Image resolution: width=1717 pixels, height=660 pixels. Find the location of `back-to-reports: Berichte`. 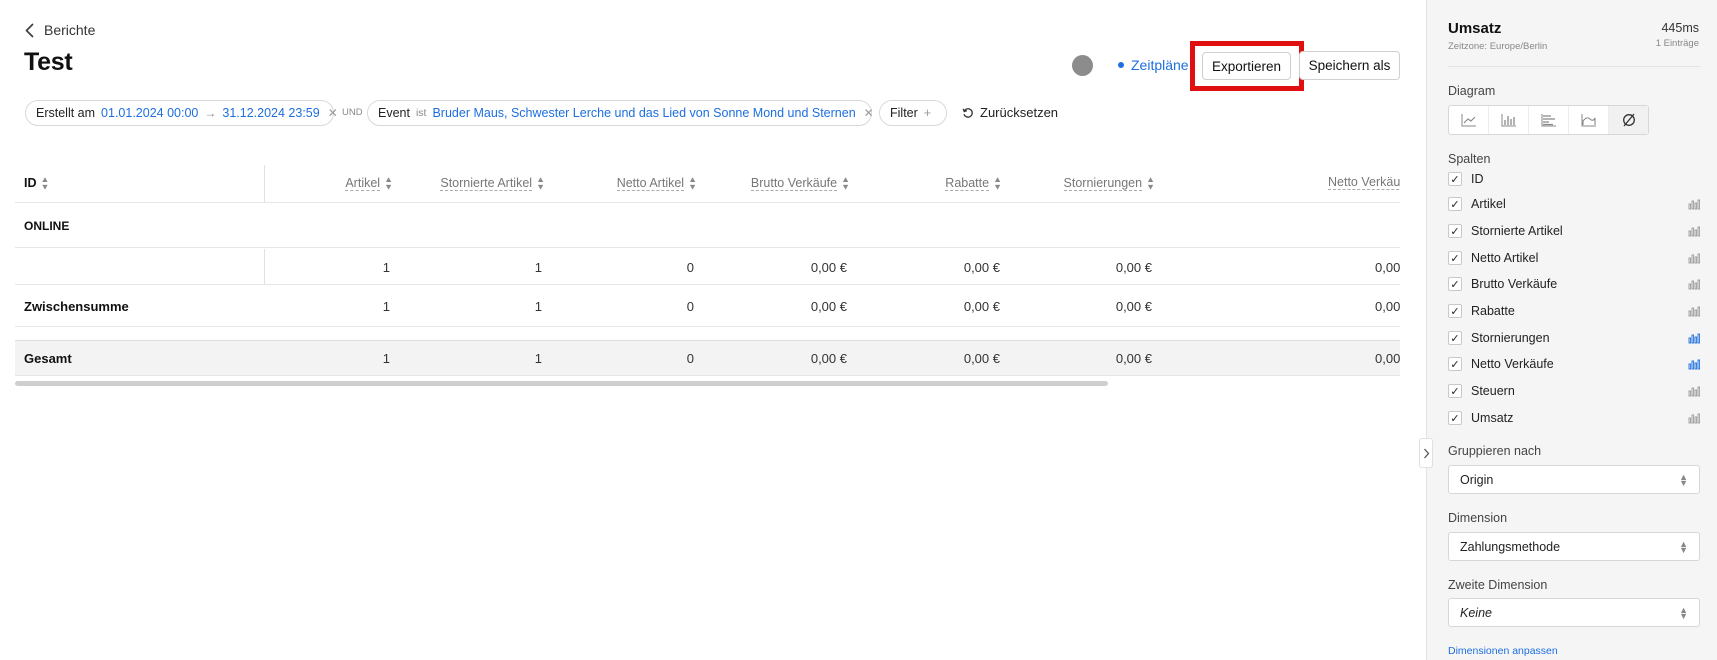

back-to-reports: Berichte is located at coordinates (59, 30).